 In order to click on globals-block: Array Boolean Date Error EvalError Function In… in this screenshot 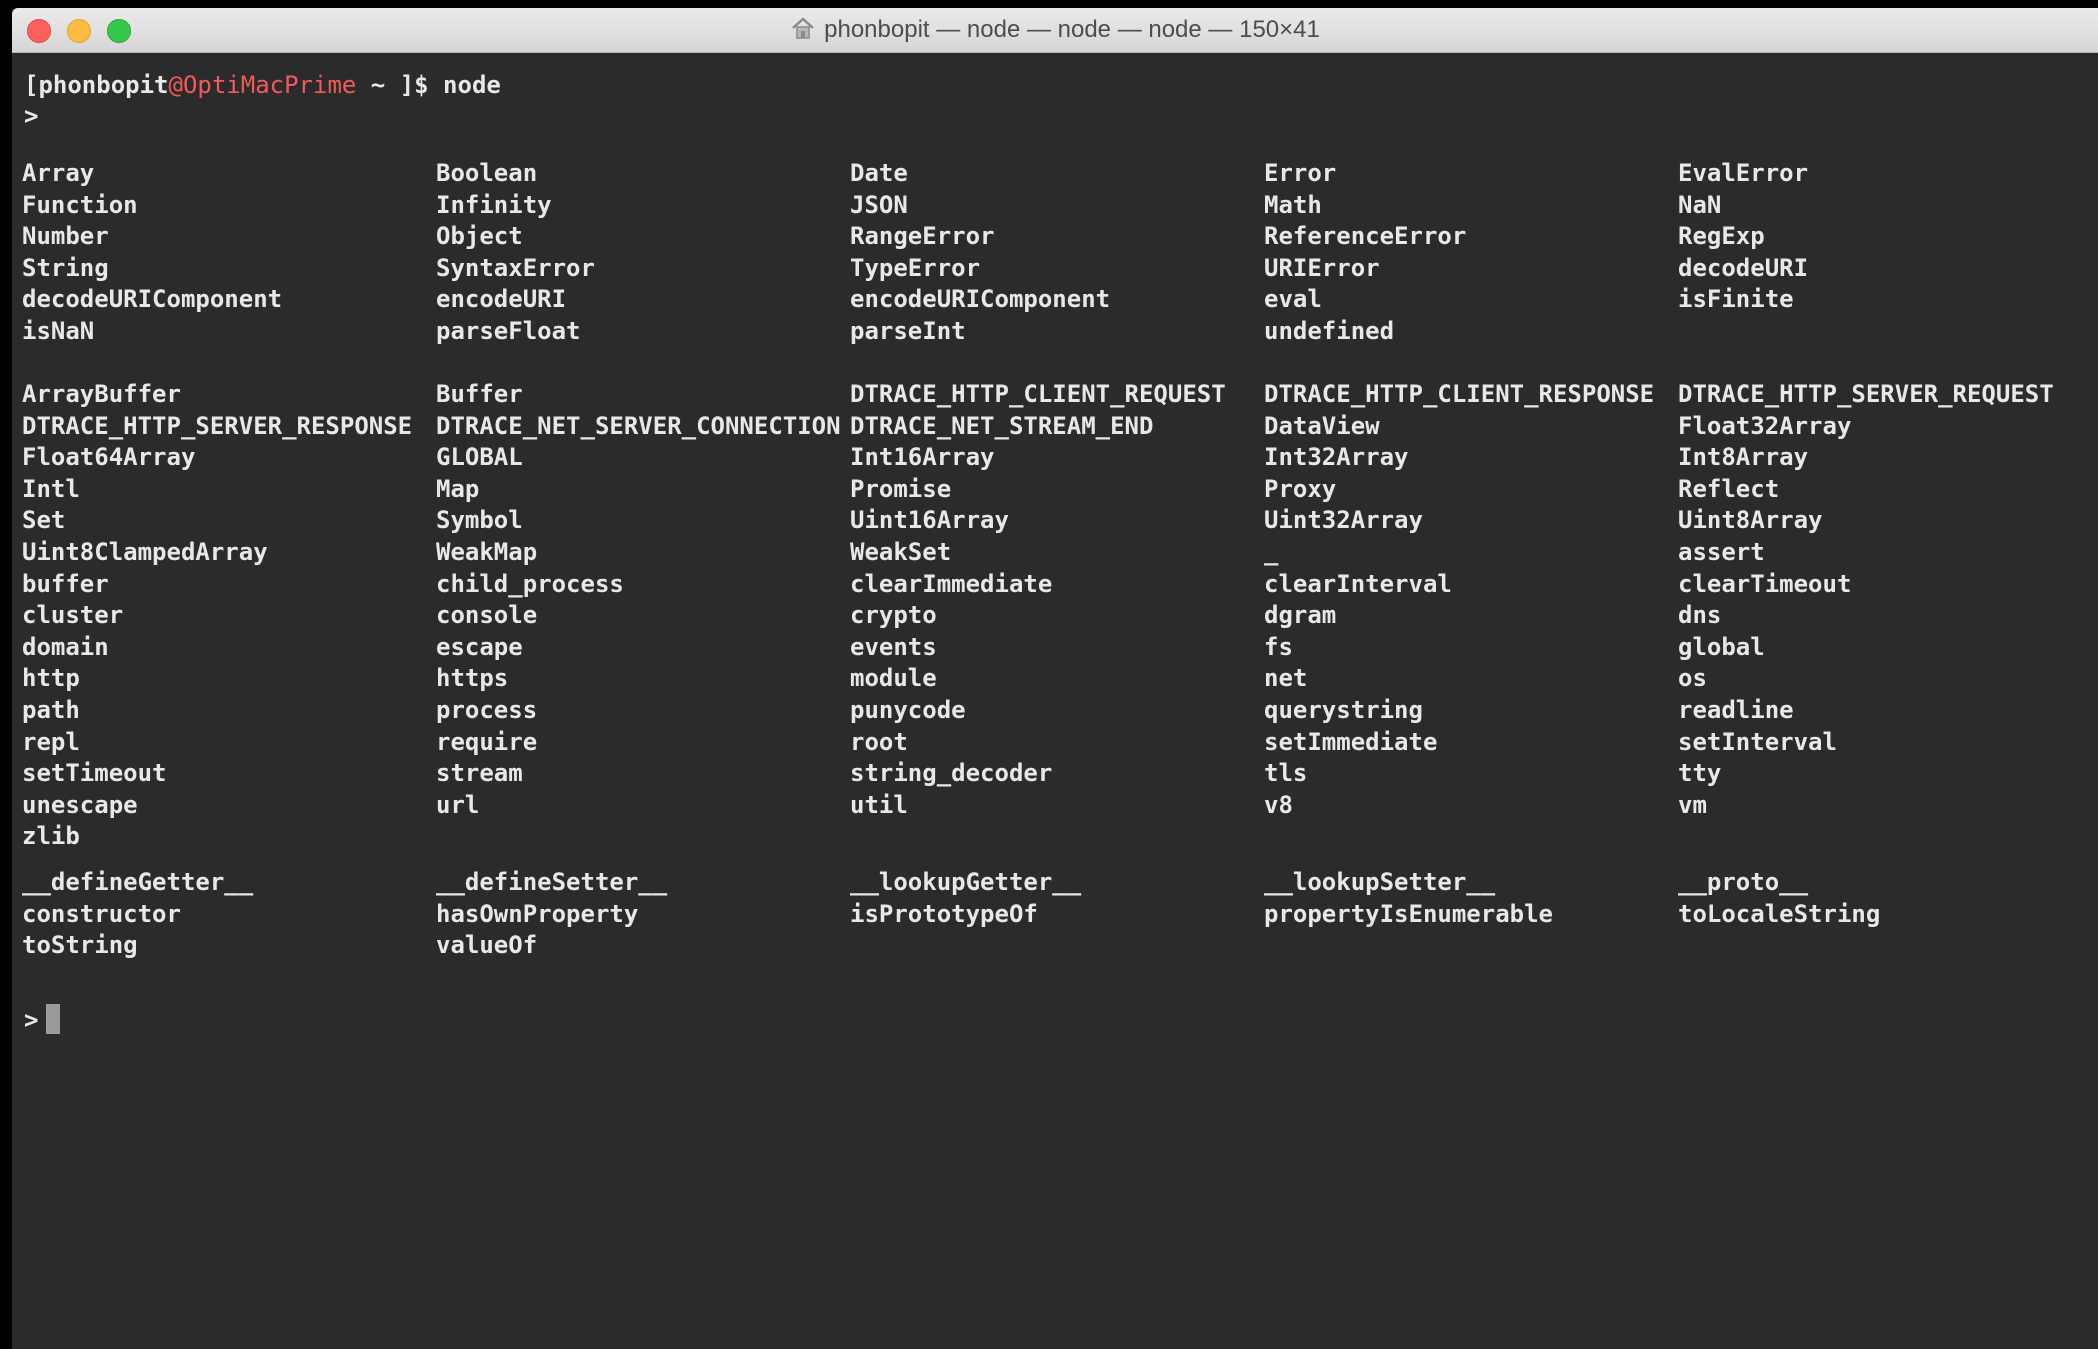, I will do `click(1057, 253)`.